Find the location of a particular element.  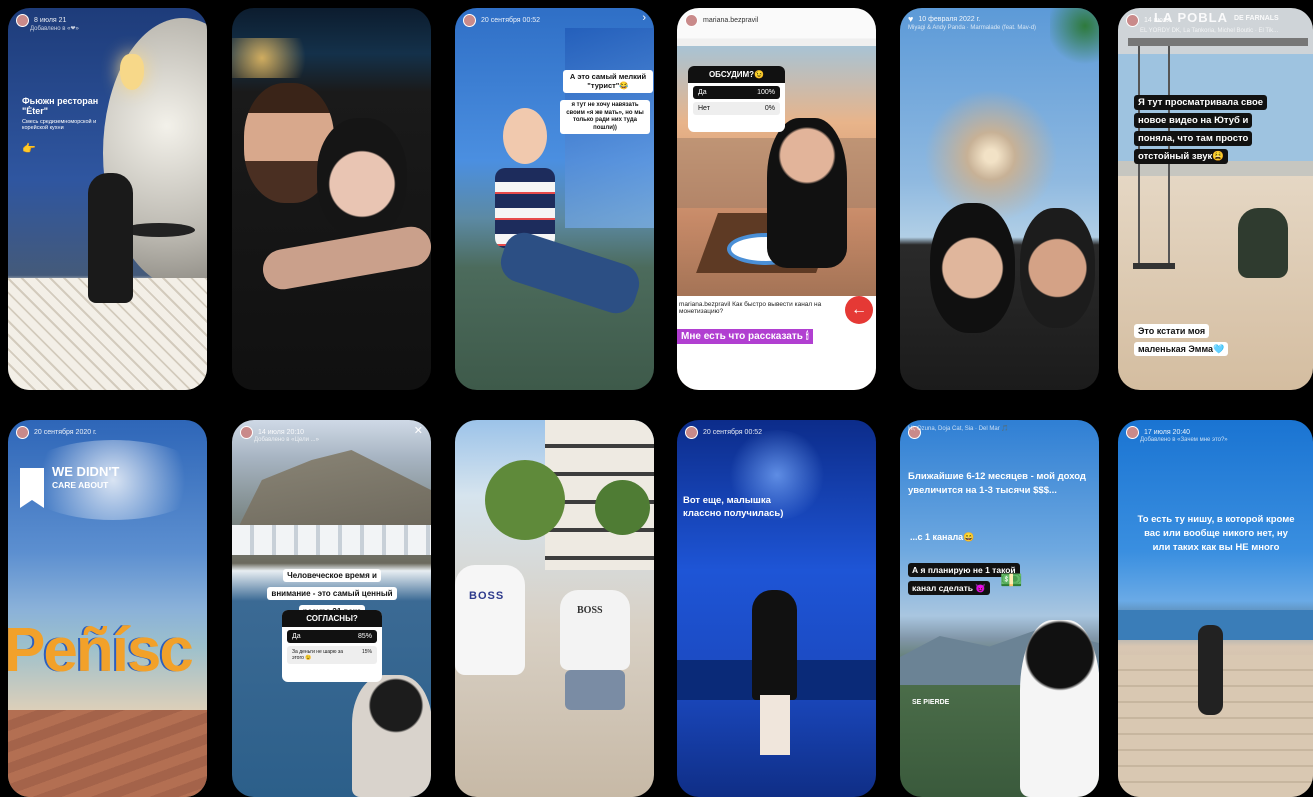

swing-seat is located at coordinates (1154, 266).